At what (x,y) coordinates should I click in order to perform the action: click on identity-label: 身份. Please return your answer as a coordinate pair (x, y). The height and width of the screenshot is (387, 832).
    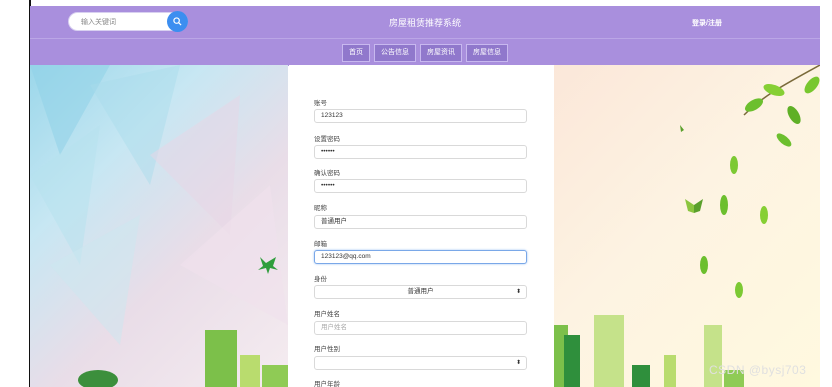
    Looking at the image, I should click on (320, 279).